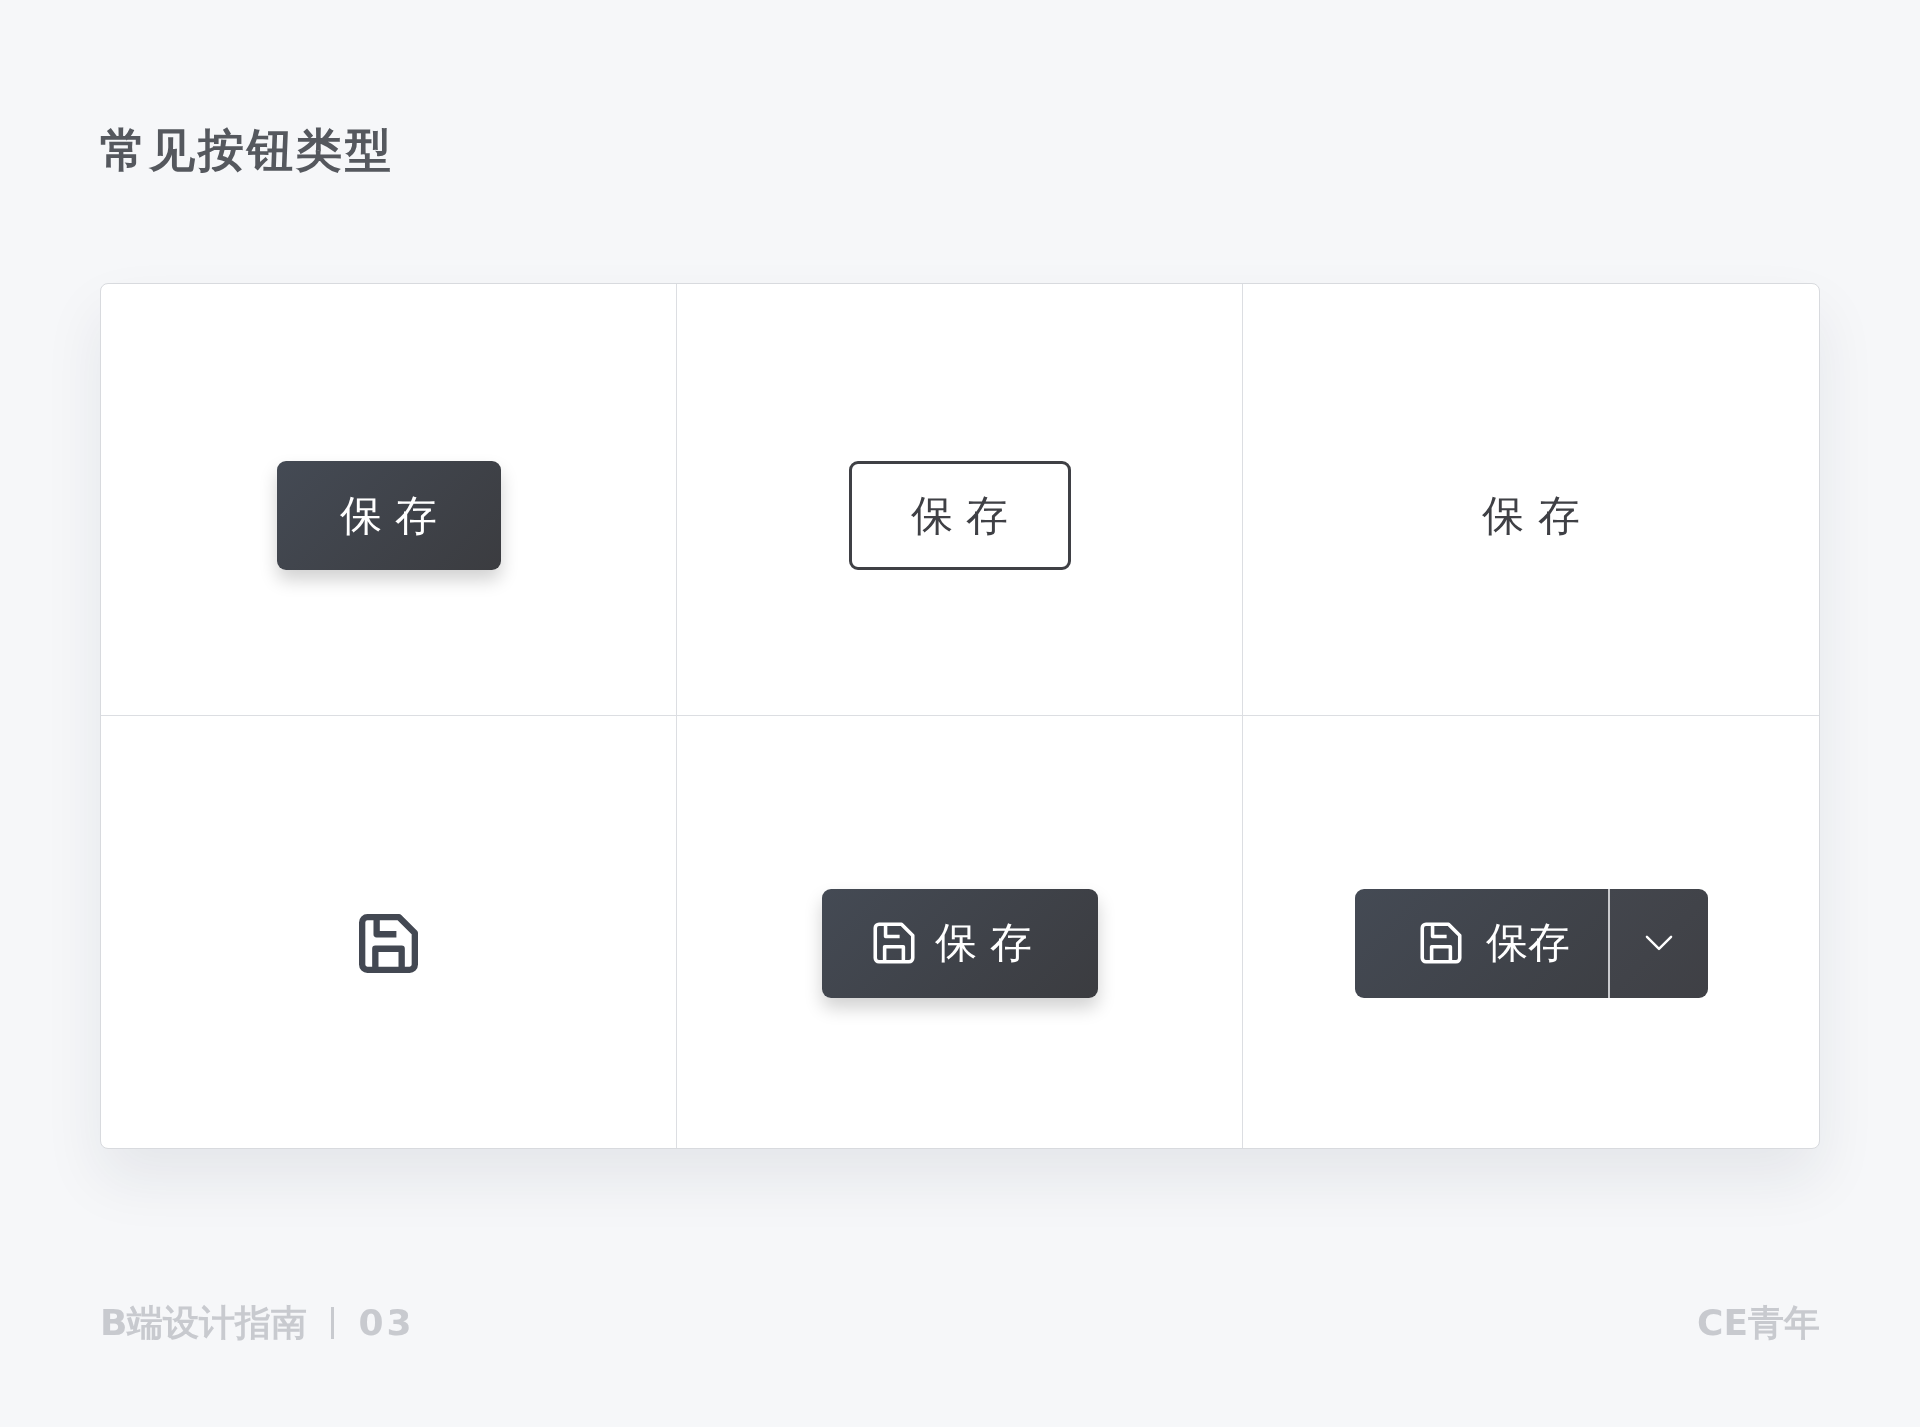 This screenshot has height=1427, width=1920. What do you see at coordinates (247, 150) in the screenshot?
I see `page-title: 常见按钮类型` at bounding box center [247, 150].